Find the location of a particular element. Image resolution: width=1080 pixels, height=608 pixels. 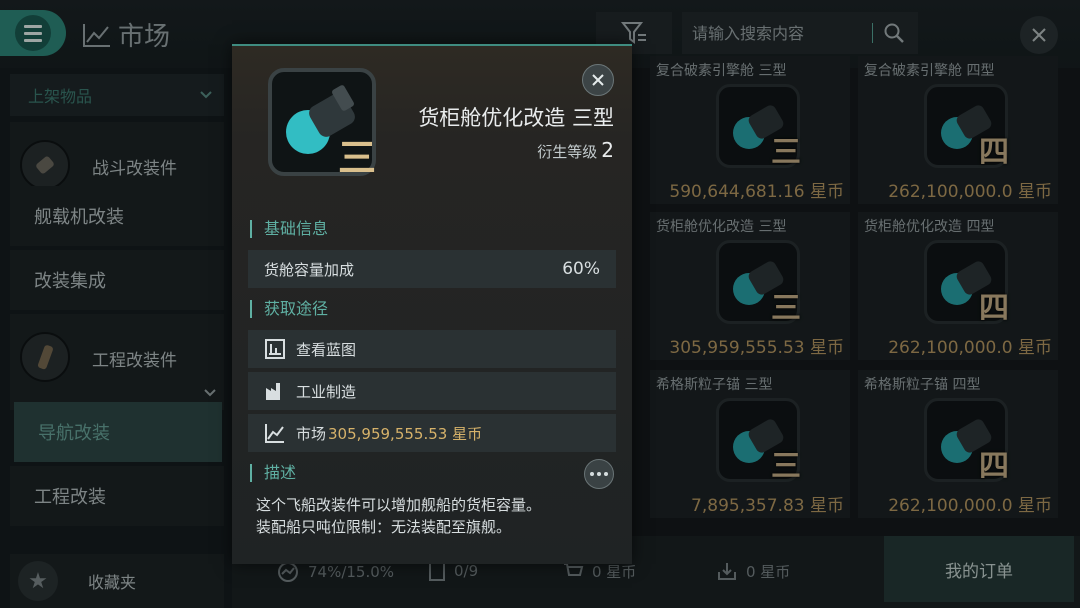

factory-icon is located at coordinates (275, 391).